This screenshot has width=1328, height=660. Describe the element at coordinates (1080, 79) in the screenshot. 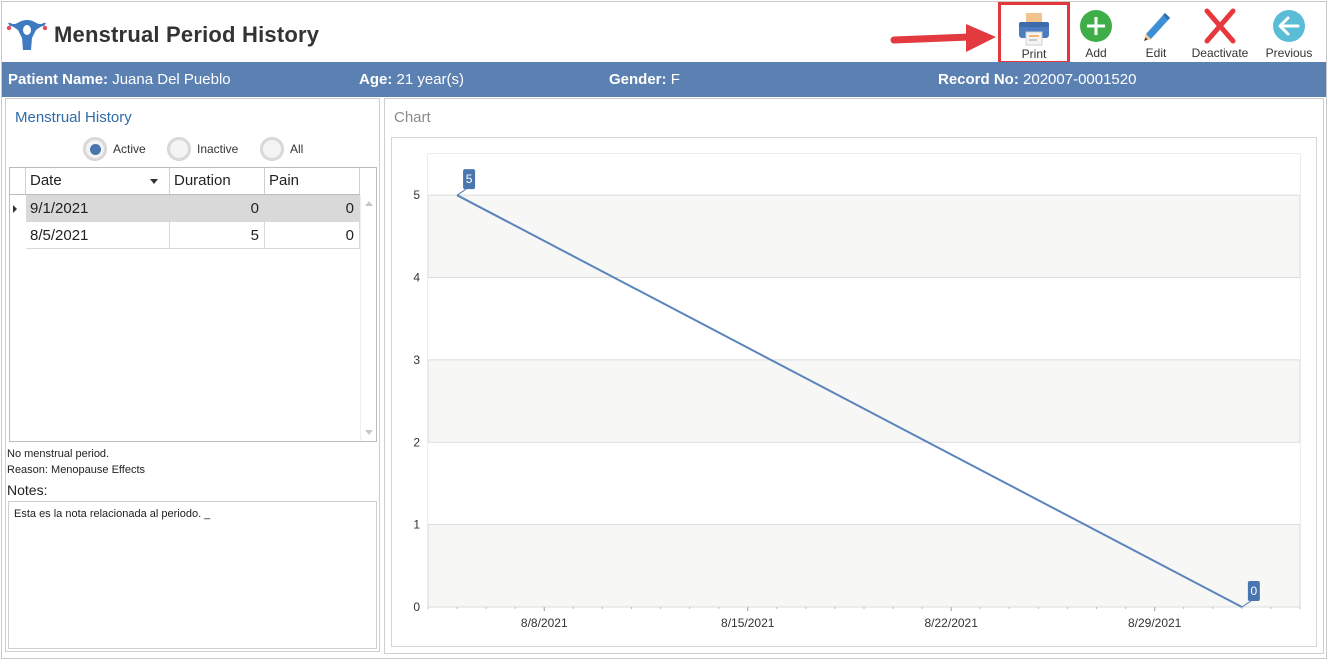

I see `record-number-value: 202007-0001520` at that location.